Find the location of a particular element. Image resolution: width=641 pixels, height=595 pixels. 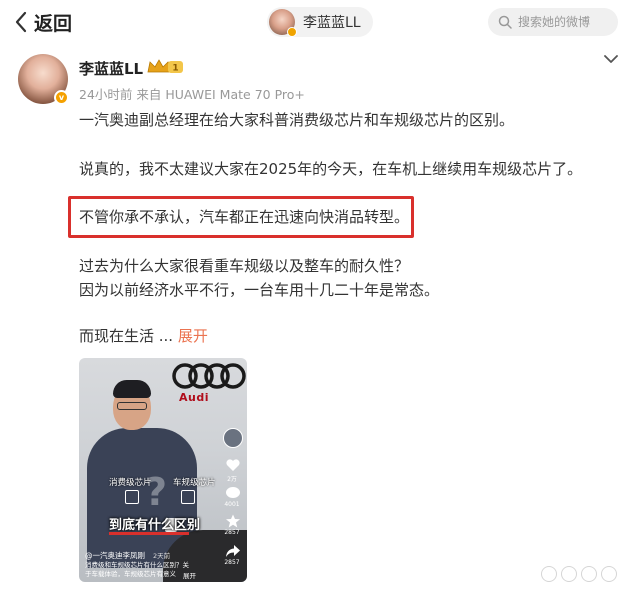

expand-link: 展开 is located at coordinates (193, 336).